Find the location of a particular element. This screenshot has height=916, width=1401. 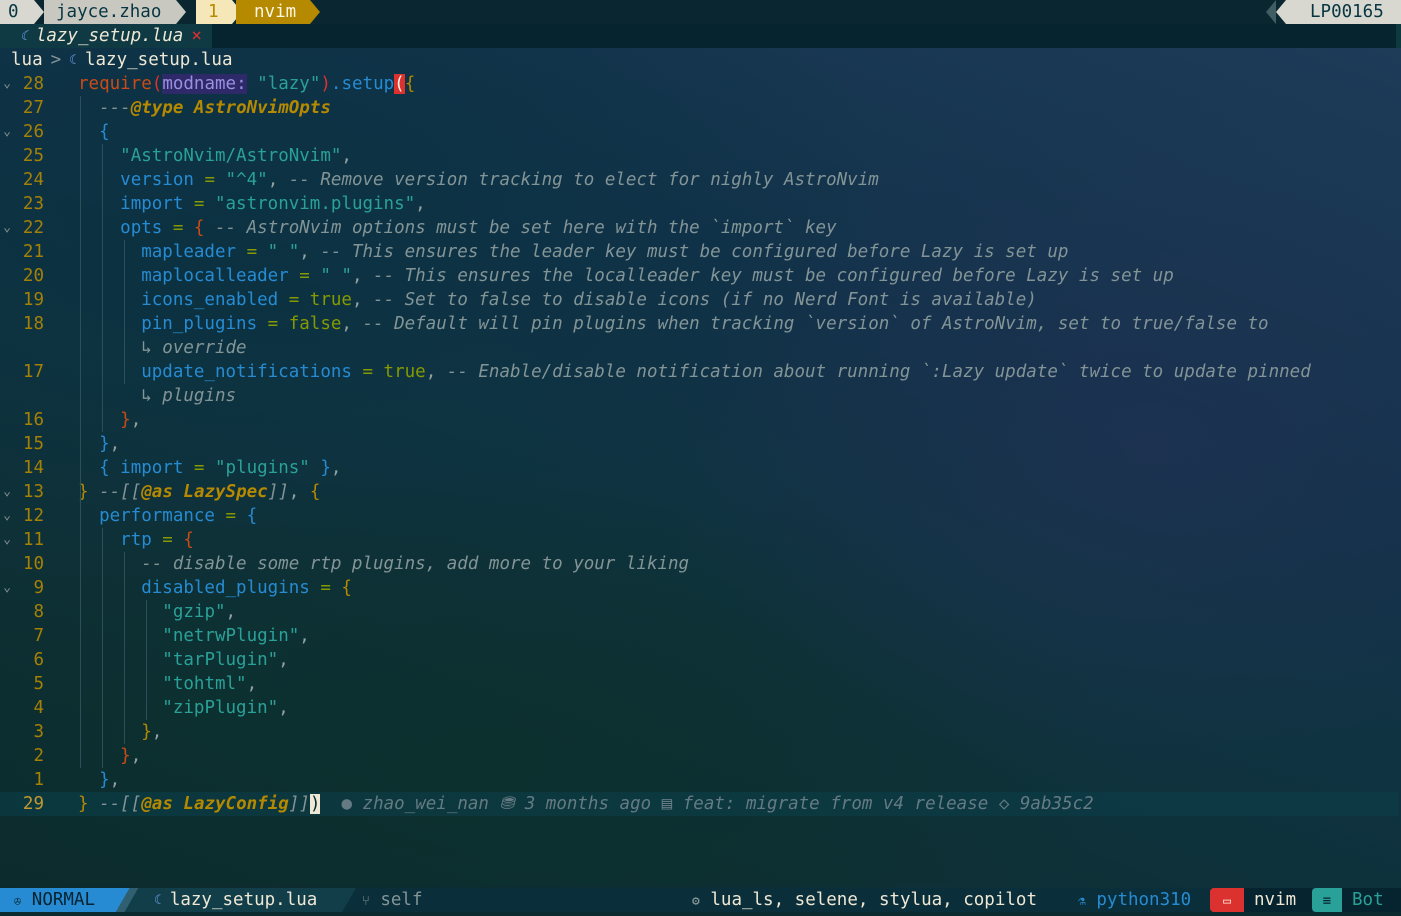

tmux-window-index: 0 is located at coordinates (17, 12).